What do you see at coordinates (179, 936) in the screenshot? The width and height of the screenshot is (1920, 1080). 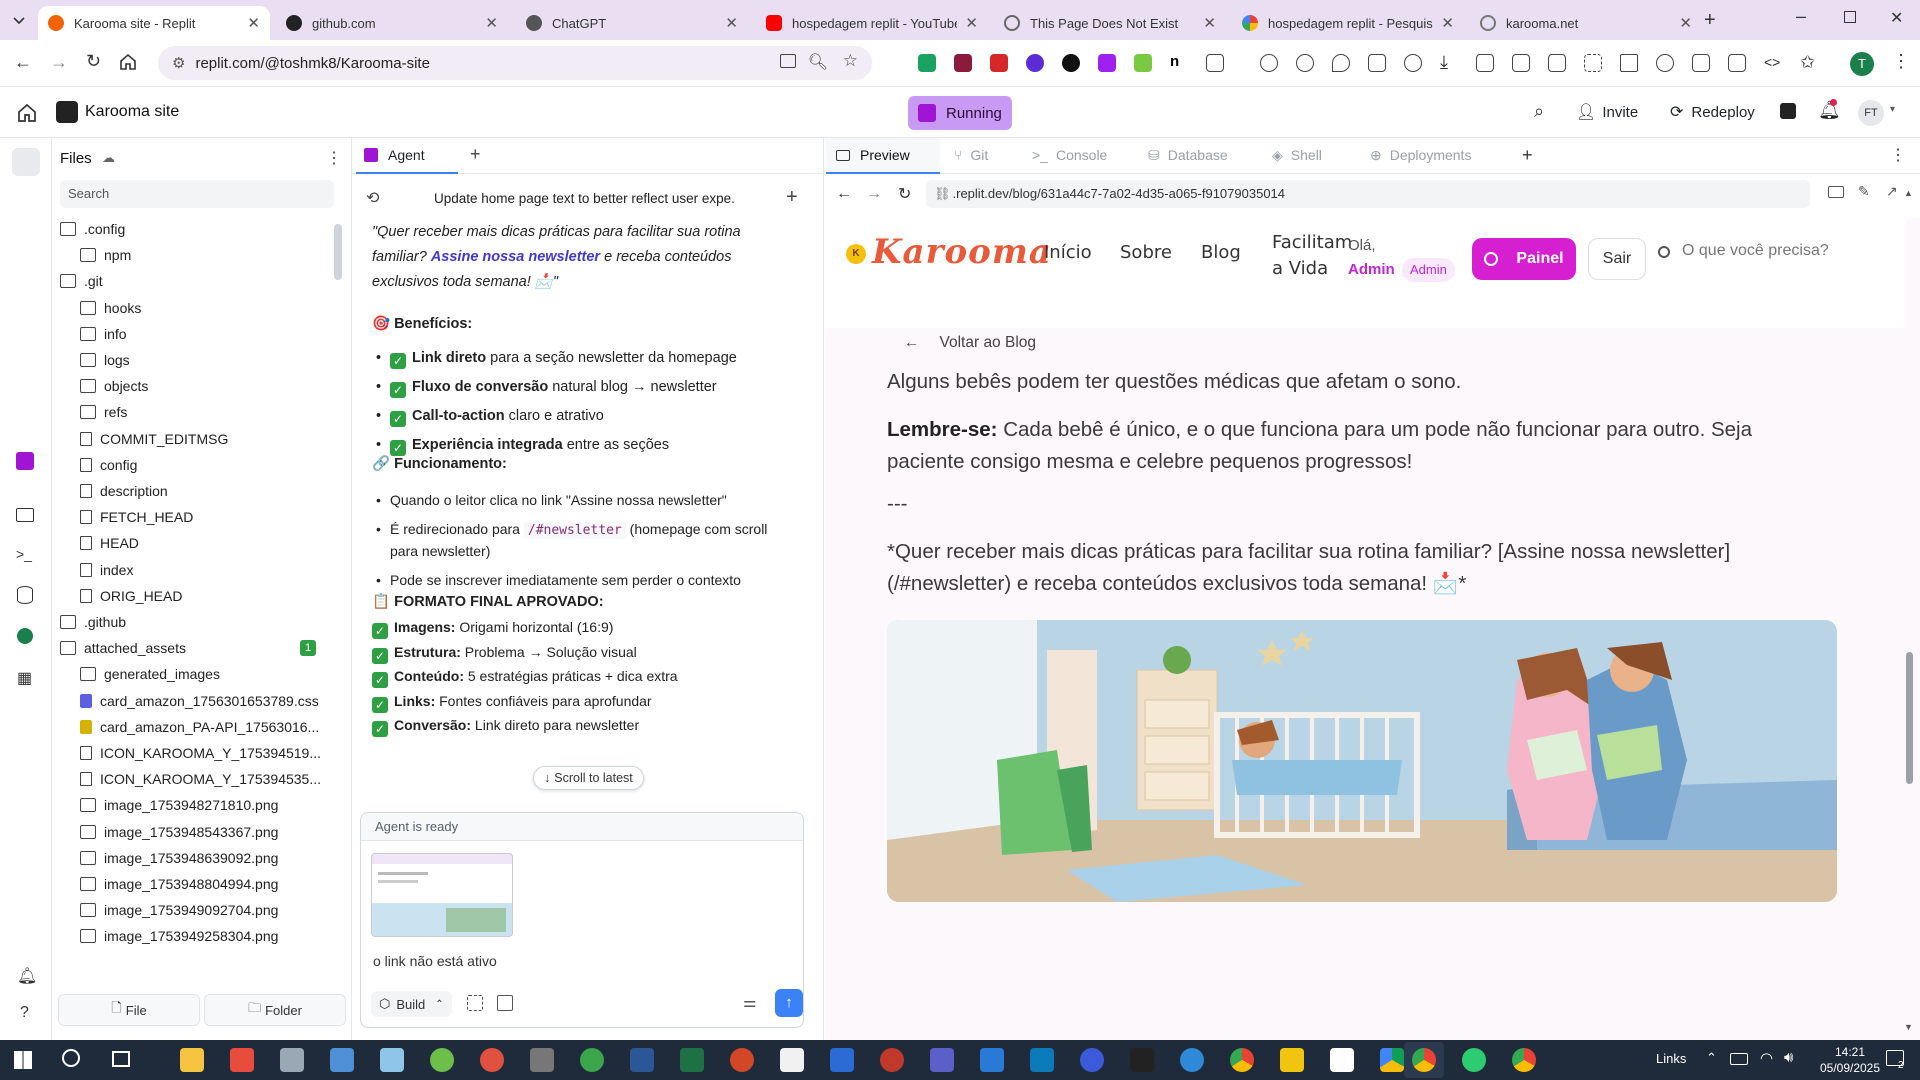 I see `file-tree-file: image_1753949258304.png` at bounding box center [179, 936].